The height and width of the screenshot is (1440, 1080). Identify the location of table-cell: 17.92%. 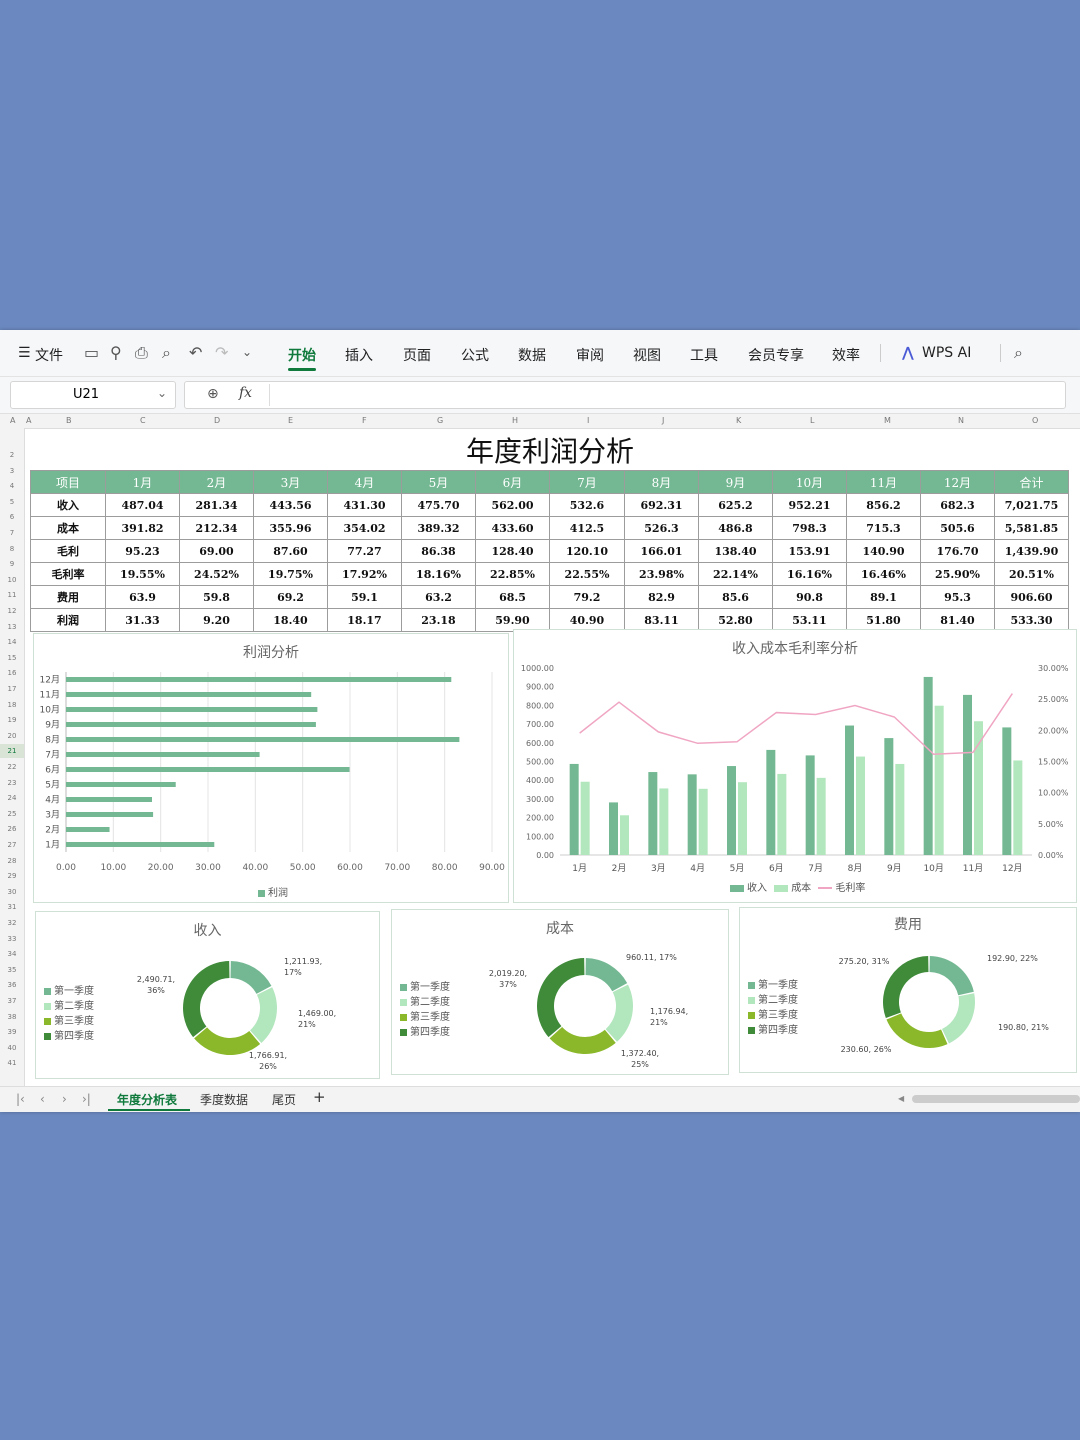
(364, 574).